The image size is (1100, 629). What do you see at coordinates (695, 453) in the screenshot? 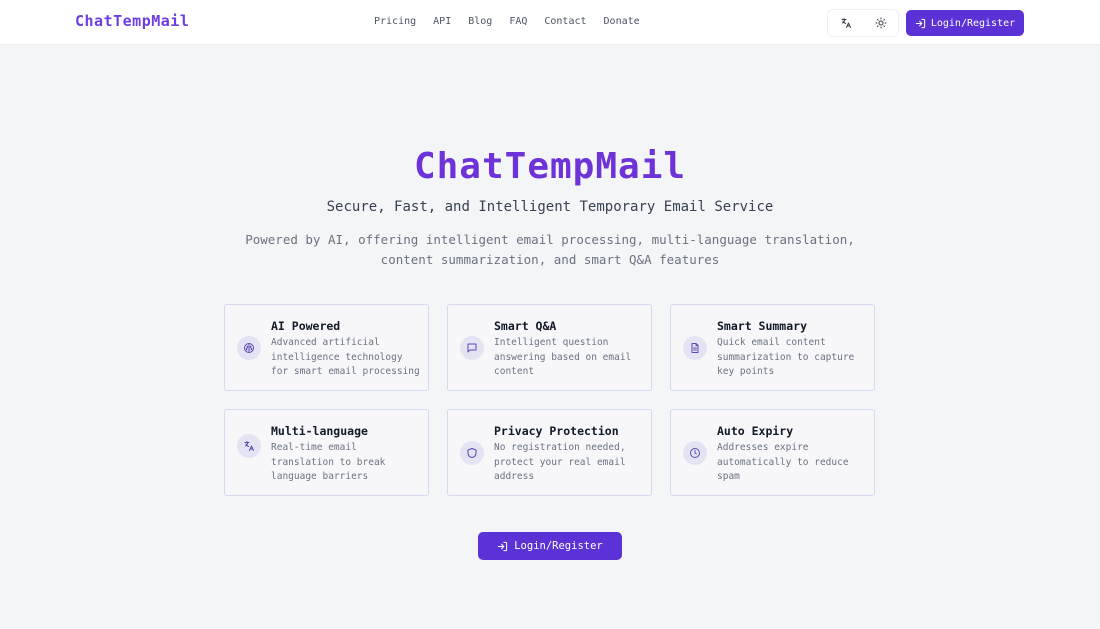
I see `clock-icon` at bounding box center [695, 453].